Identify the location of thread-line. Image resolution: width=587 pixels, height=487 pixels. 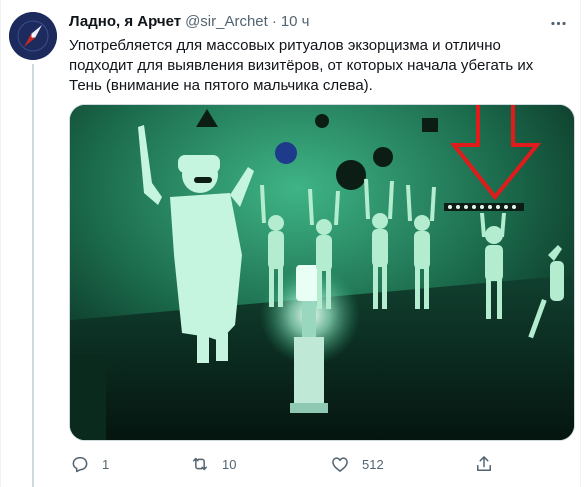
(33, 275).